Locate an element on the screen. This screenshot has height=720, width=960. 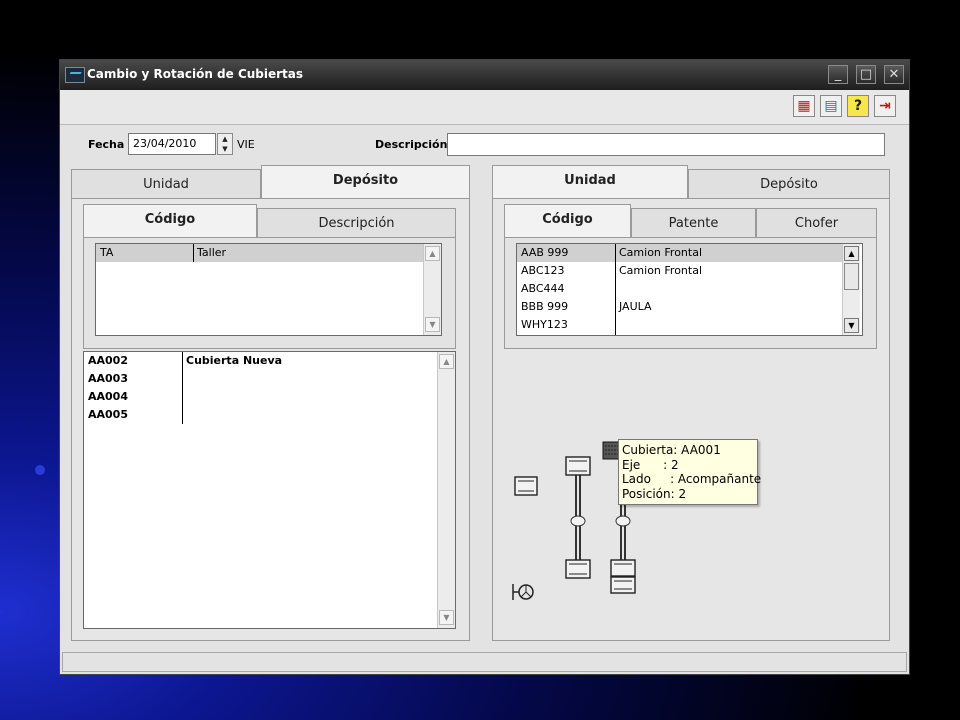
unit-code: AAB 999 is located at coordinates (545, 252).